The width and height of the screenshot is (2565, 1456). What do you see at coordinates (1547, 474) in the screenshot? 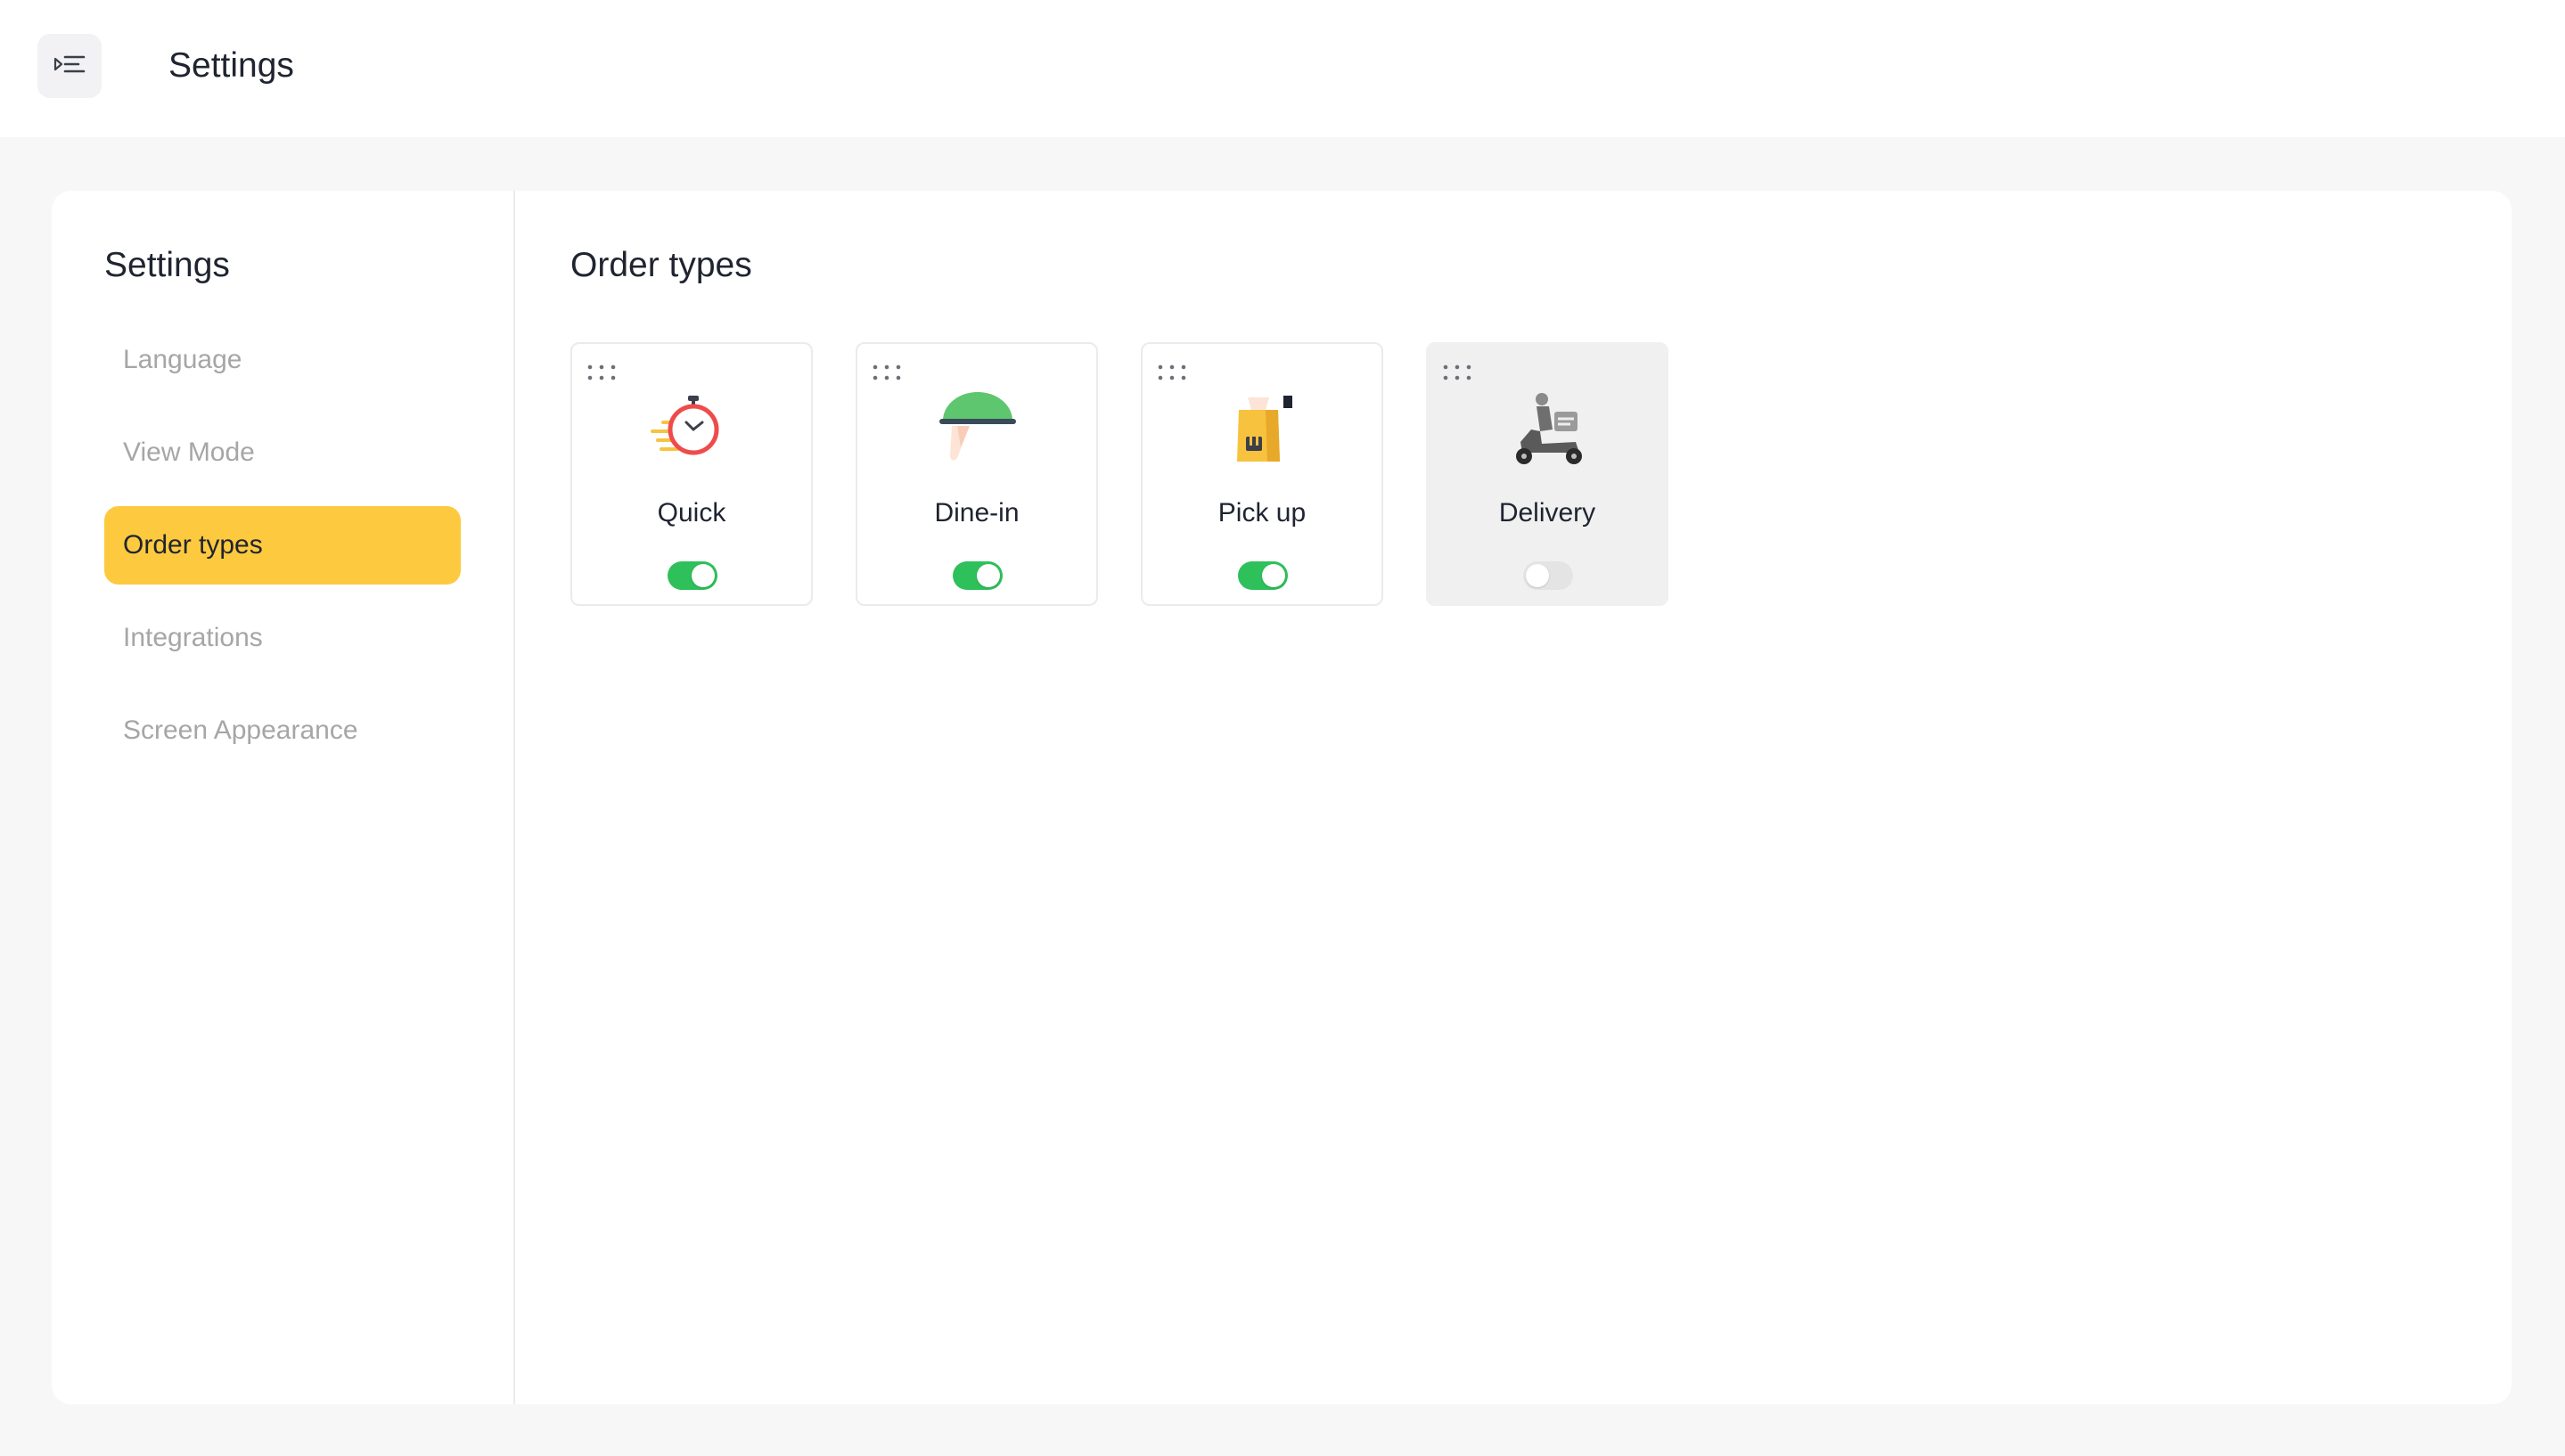
I see `order-type-card-delivery: Delivery` at bounding box center [1547, 474].